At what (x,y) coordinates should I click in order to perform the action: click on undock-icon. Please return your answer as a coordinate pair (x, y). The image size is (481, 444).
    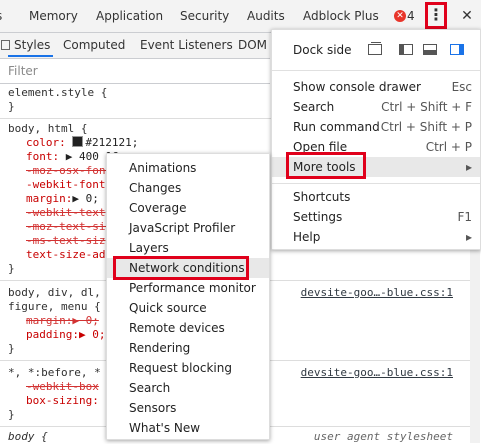
    Looking at the image, I should click on (375, 48).